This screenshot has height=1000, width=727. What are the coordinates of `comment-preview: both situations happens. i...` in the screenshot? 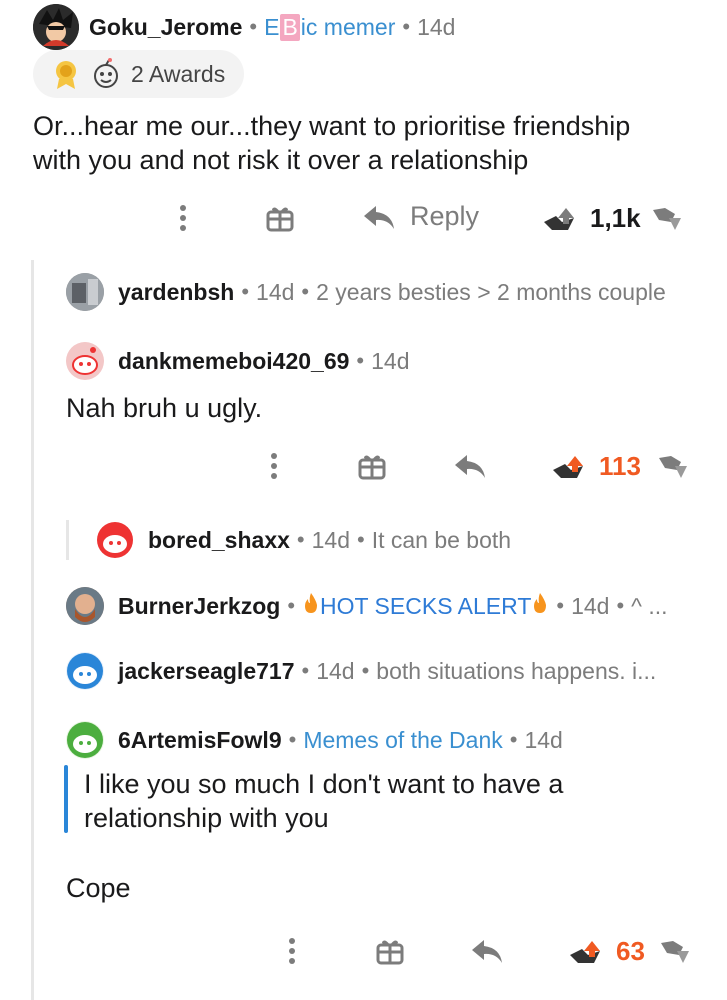 It's located at (516, 670).